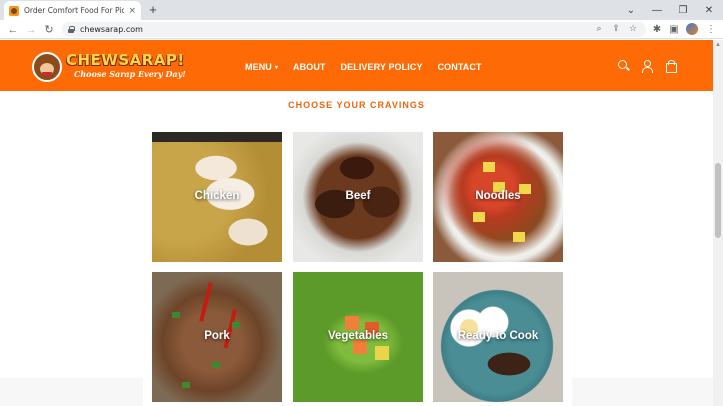 Image resolution: width=723 pixels, height=406 pixels. Describe the element at coordinates (13, 29) in the screenshot. I see `back-arrow-icon: ←` at that location.